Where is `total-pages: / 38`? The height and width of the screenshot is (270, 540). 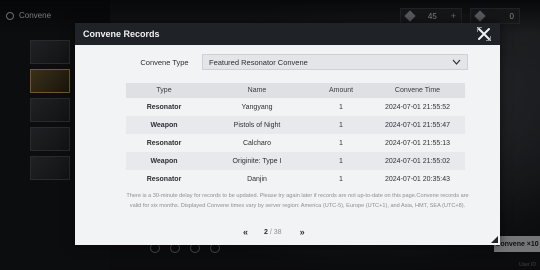 total-pages: / 38 is located at coordinates (275, 232).